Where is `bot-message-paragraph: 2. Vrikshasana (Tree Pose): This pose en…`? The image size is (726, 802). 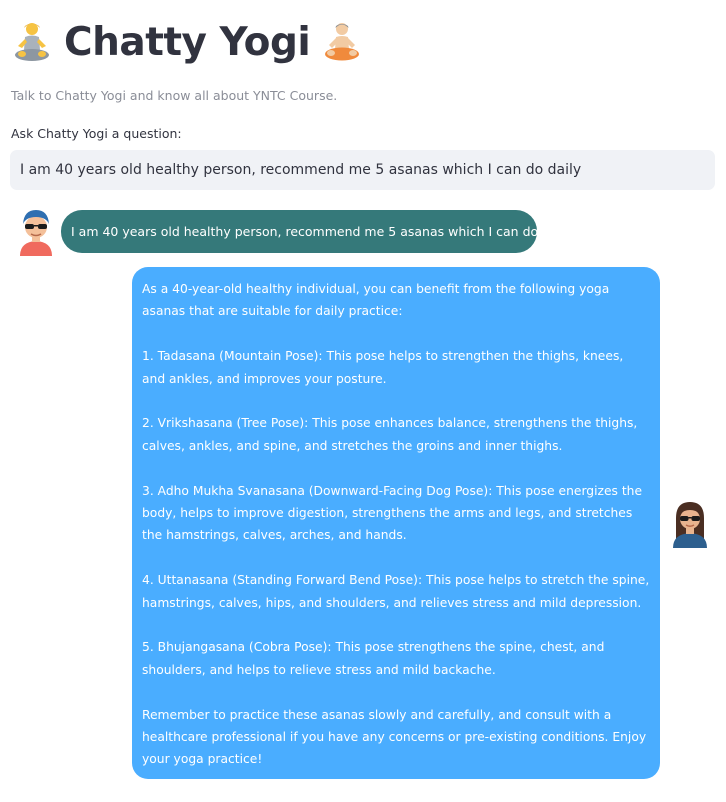
bot-message-paragraph: 2. Vrikshasana (Tree Pose): This pose en… is located at coordinates (390, 434).